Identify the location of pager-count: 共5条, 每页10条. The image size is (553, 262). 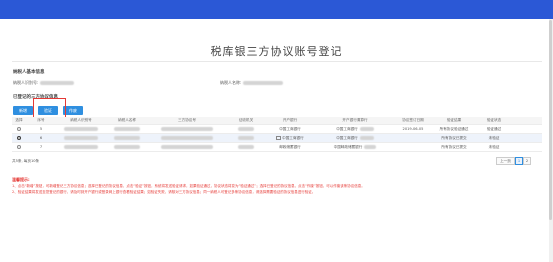
(26, 161).